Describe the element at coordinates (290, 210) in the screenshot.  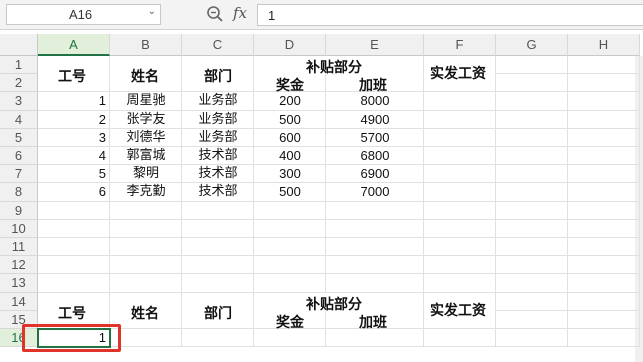
I see `cell-d9` at that location.